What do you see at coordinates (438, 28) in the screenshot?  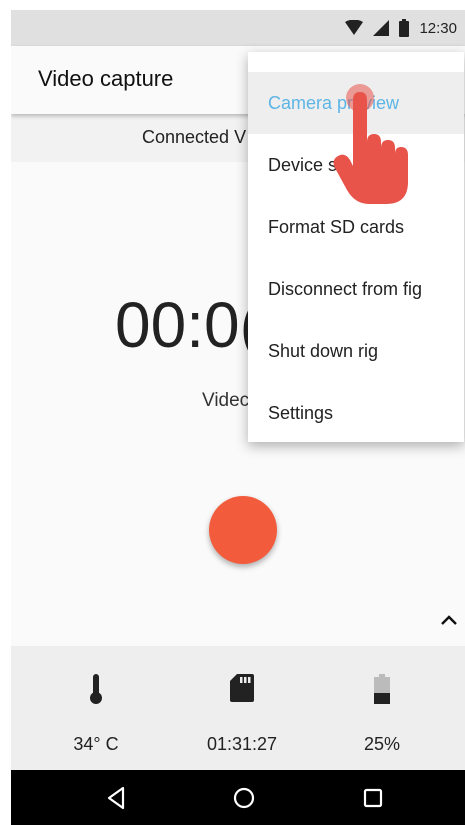 I see `status-time: 12:30` at bounding box center [438, 28].